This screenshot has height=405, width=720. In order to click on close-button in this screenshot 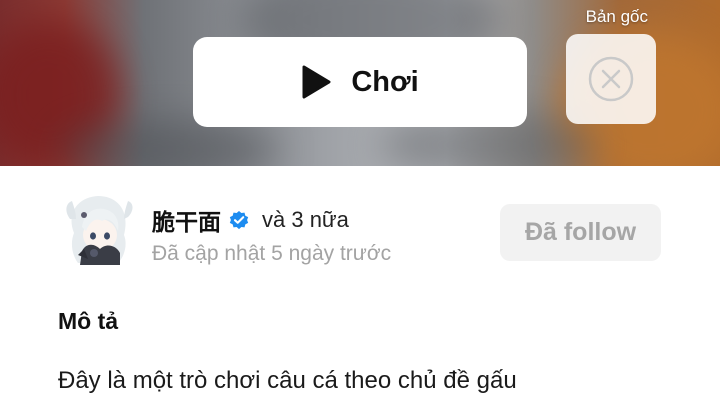, I will do `click(611, 79)`.